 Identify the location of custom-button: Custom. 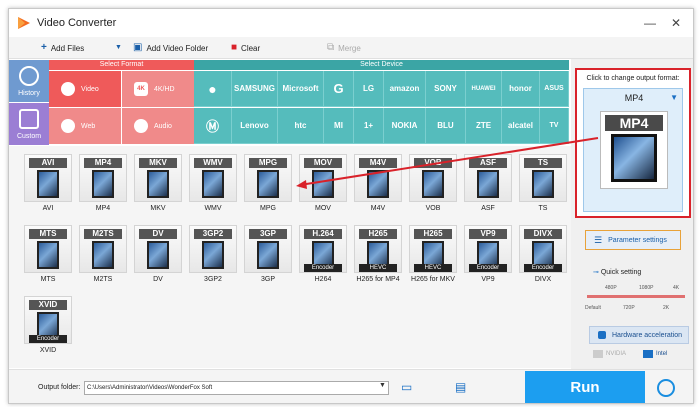
(29, 124).